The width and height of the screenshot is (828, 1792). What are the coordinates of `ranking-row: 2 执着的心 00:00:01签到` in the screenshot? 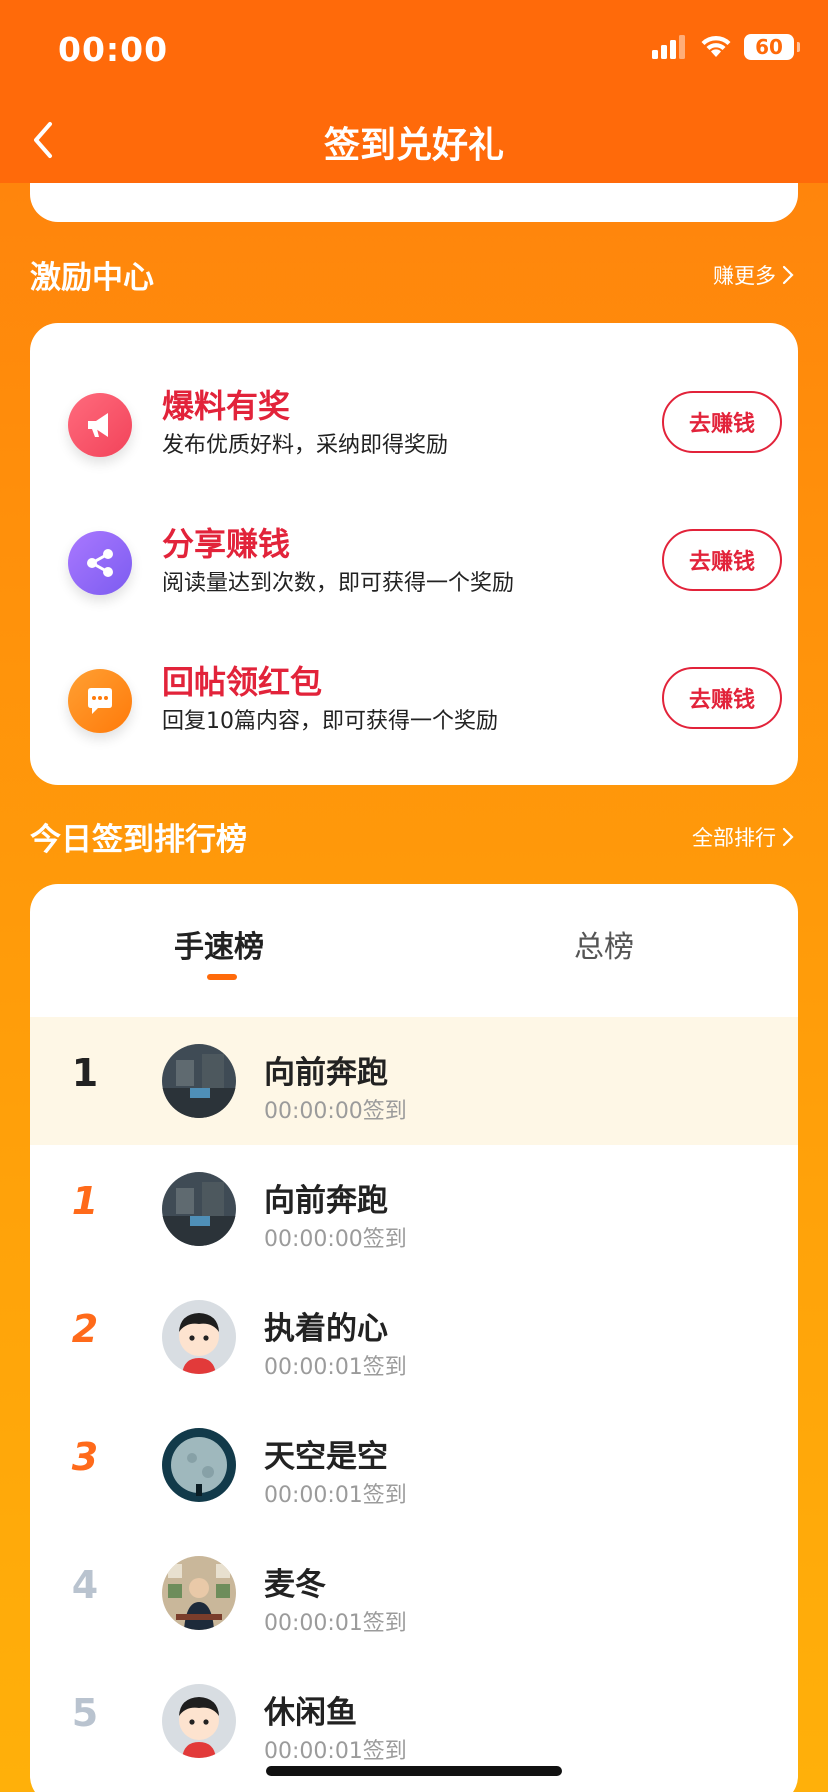 It's located at (414, 1337).